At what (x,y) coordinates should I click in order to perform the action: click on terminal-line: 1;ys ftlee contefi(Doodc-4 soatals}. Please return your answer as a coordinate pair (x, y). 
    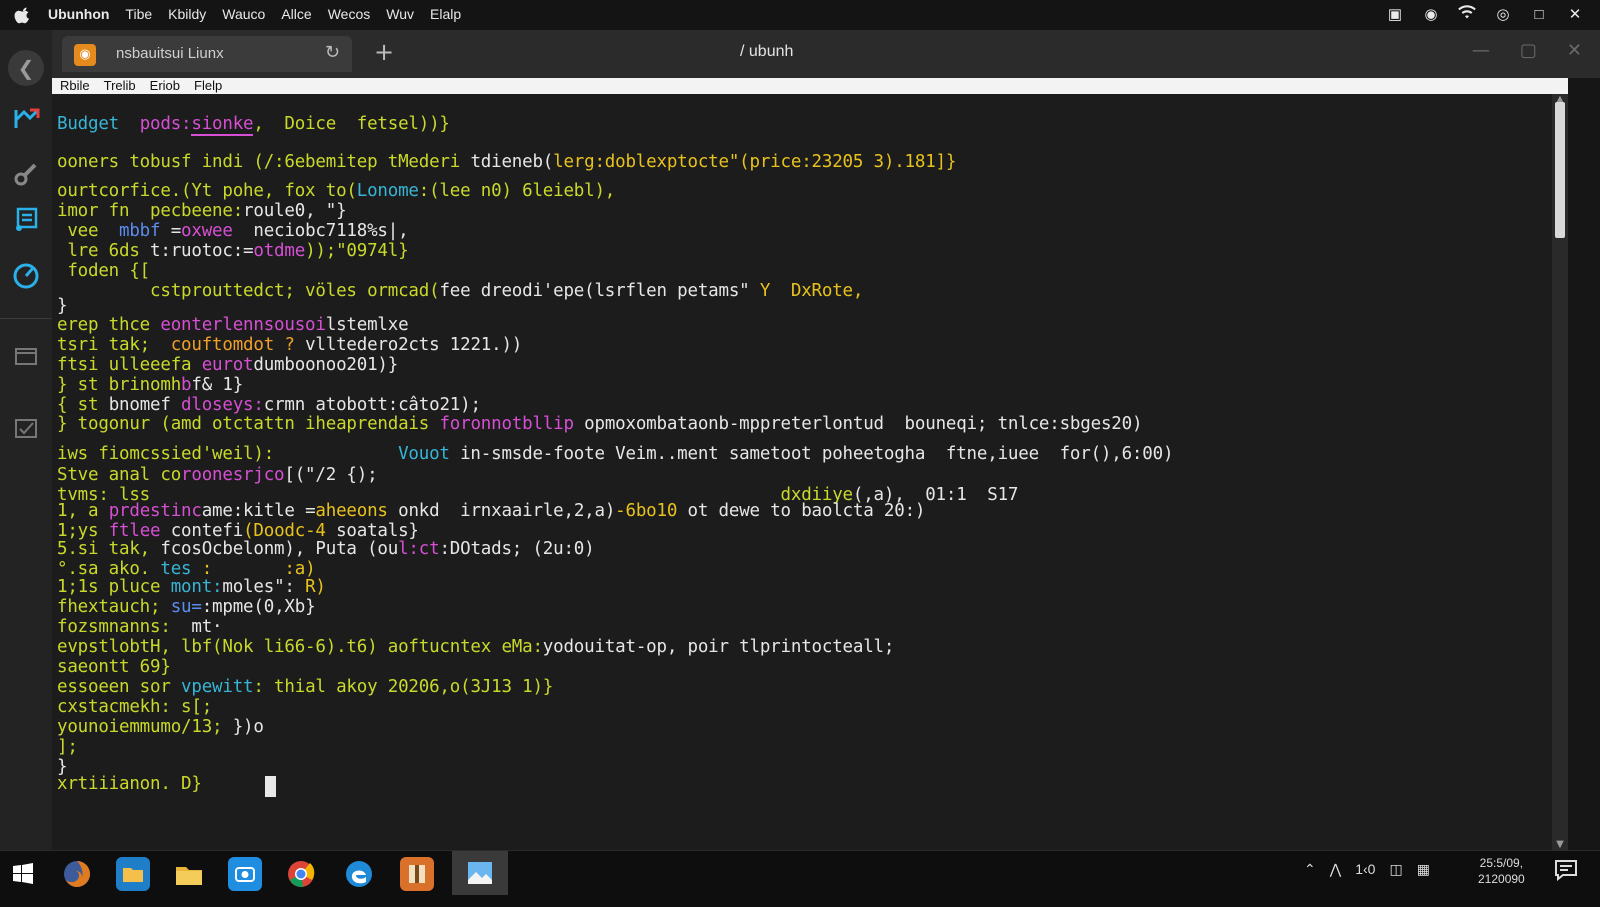
    Looking at the image, I should click on (238, 531).